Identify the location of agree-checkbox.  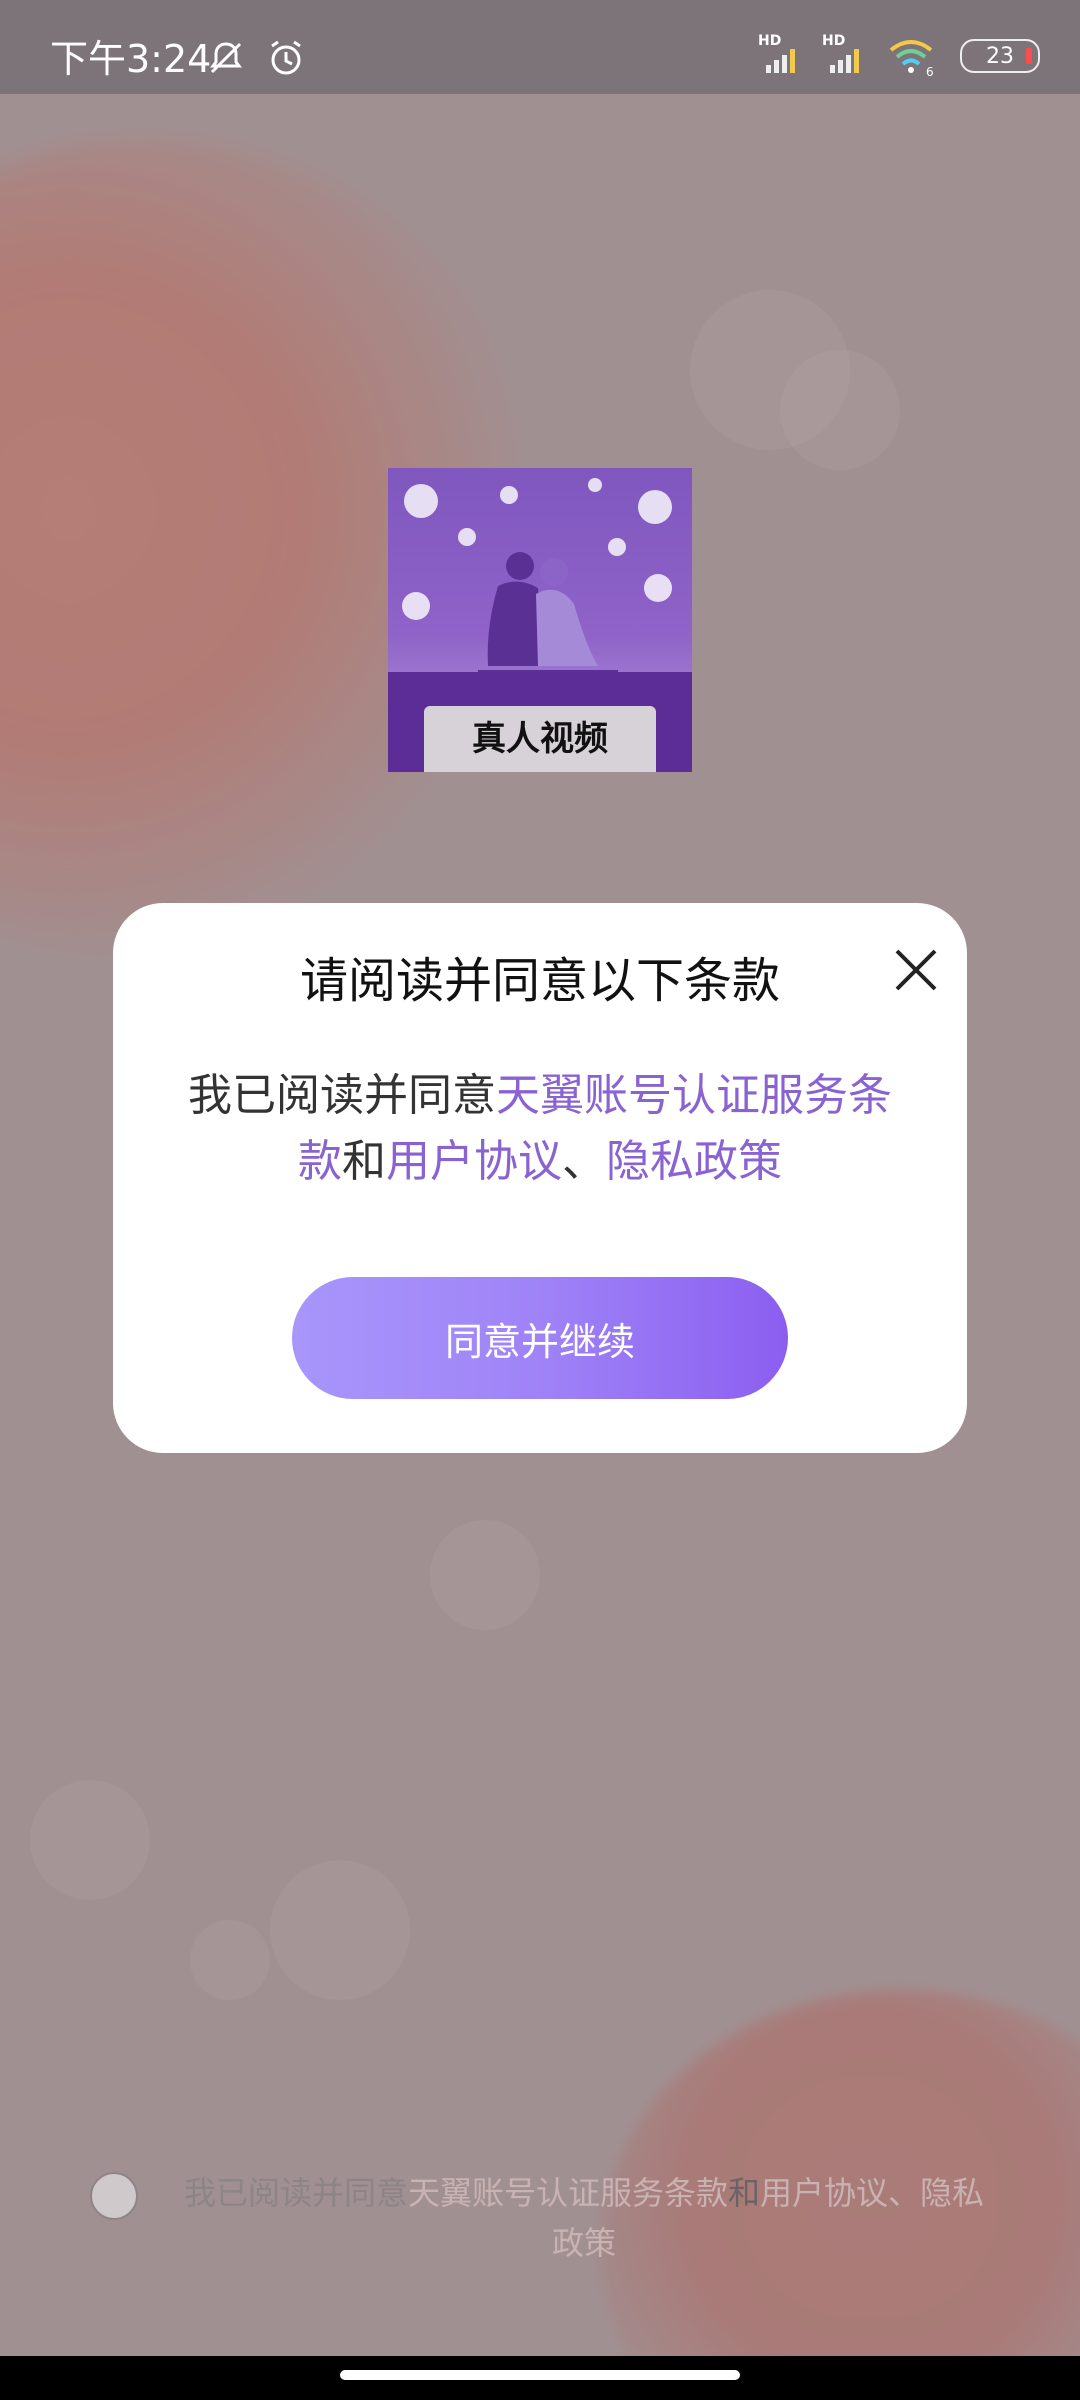
(114, 2196).